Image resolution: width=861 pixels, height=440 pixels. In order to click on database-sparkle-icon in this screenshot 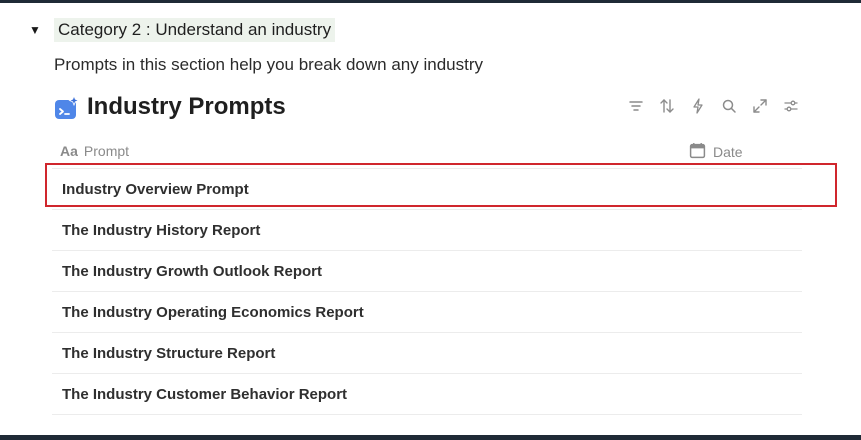, I will do `click(67, 107)`.